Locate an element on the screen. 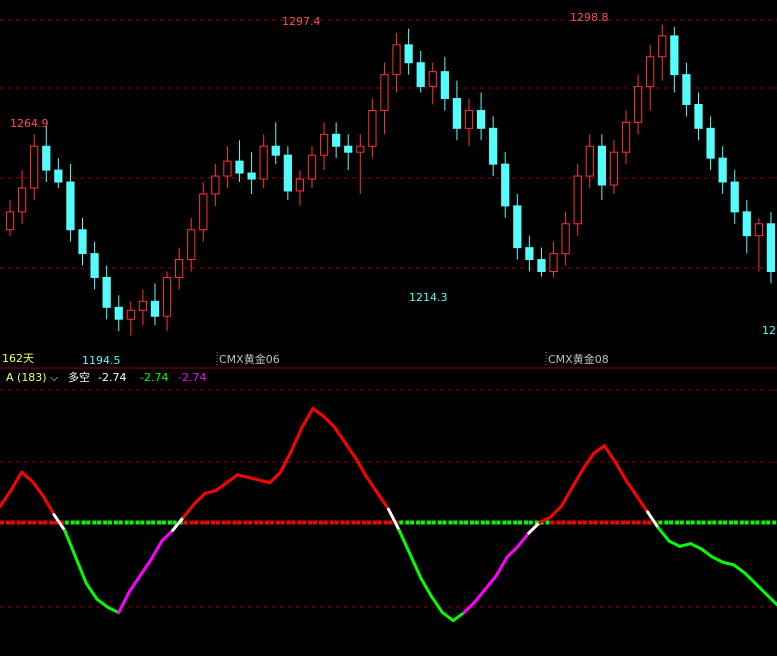  right-high-label: 1298.8 is located at coordinates (589, 17).